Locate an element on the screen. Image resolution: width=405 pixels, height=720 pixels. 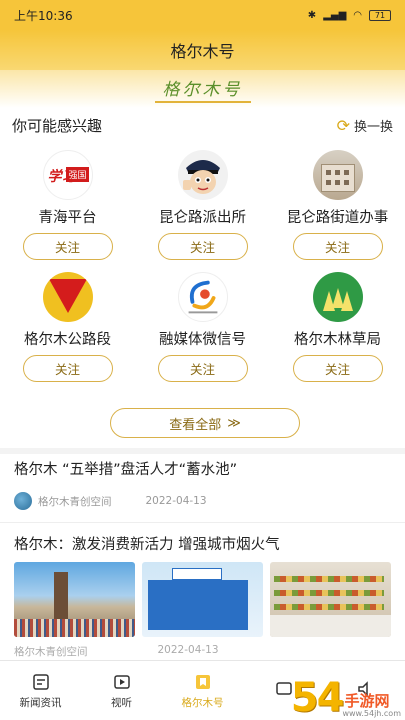
double-chevron-right-icon: ≫ is located at coordinates (234, 423).